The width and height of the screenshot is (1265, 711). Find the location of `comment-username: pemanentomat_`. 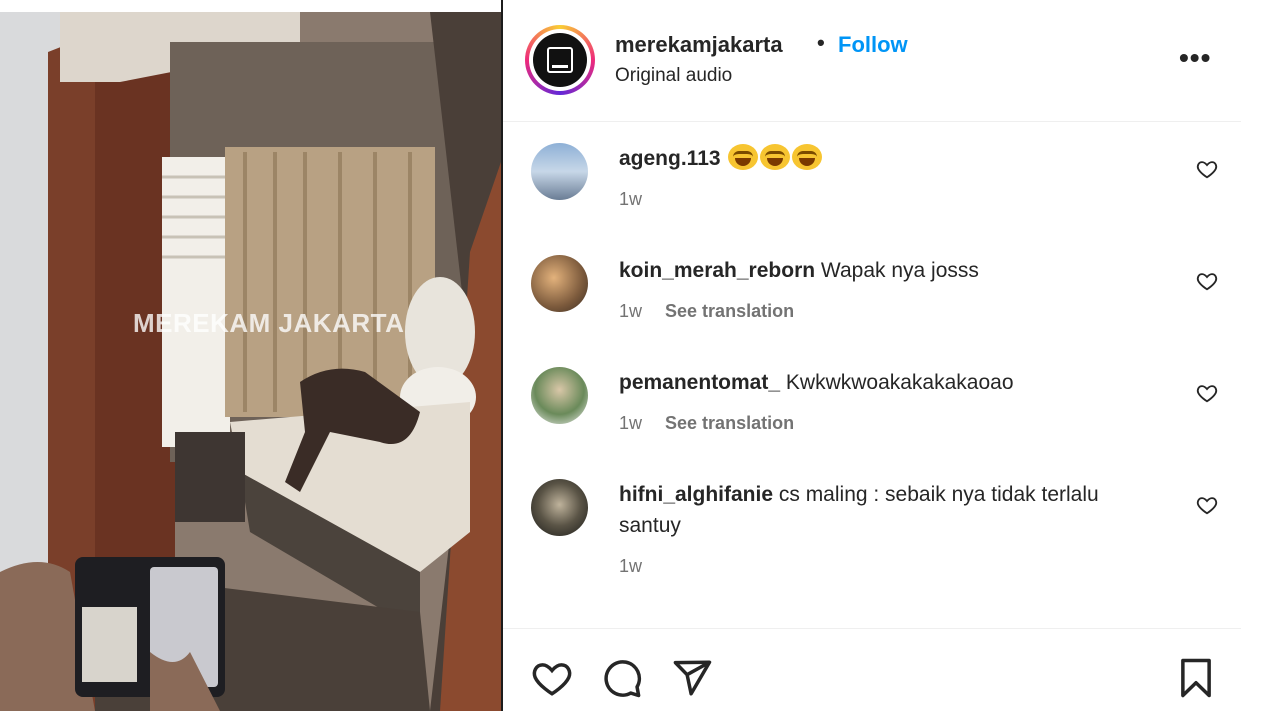

comment-username: pemanentomat_ is located at coordinates (699, 382).